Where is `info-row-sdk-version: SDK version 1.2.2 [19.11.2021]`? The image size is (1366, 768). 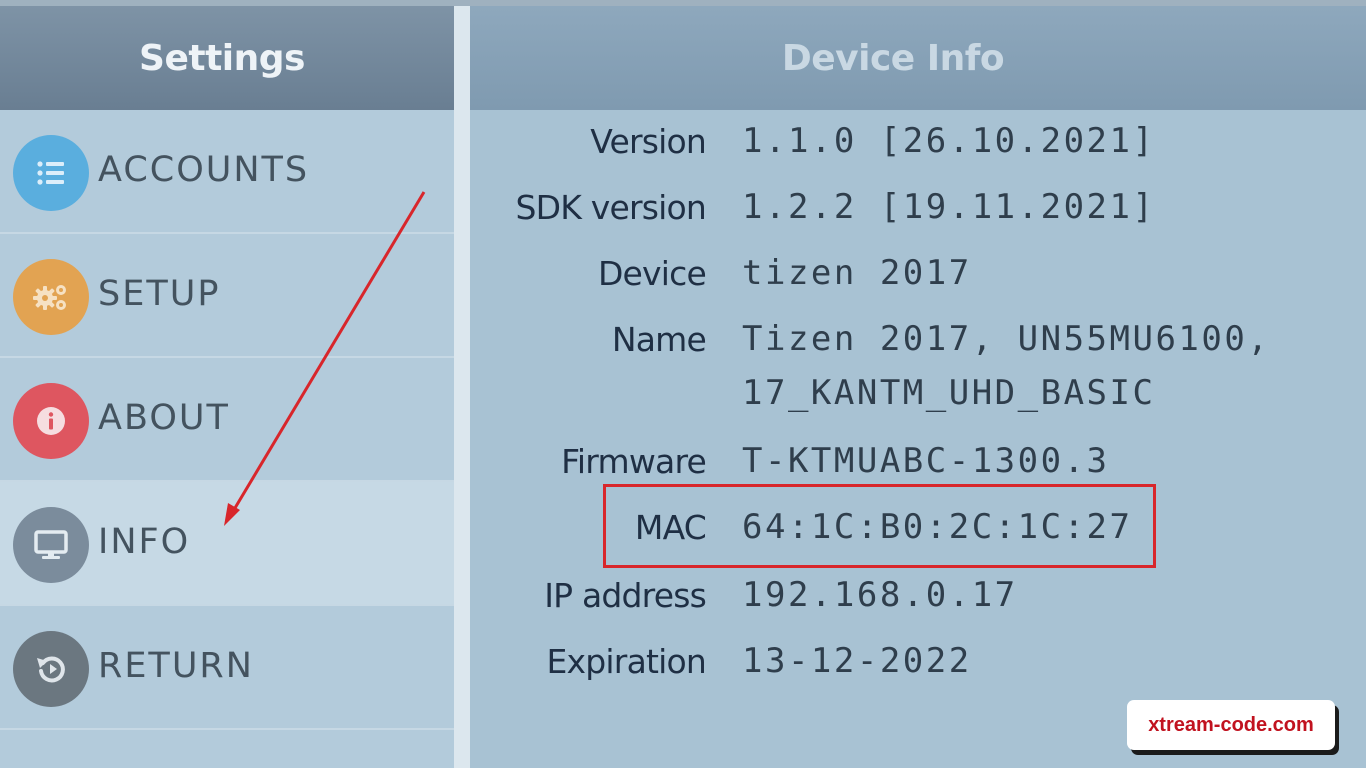
info-row-sdk-version: SDK version 1.2.2 [19.11.2021] is located at coordinates (918, 217).